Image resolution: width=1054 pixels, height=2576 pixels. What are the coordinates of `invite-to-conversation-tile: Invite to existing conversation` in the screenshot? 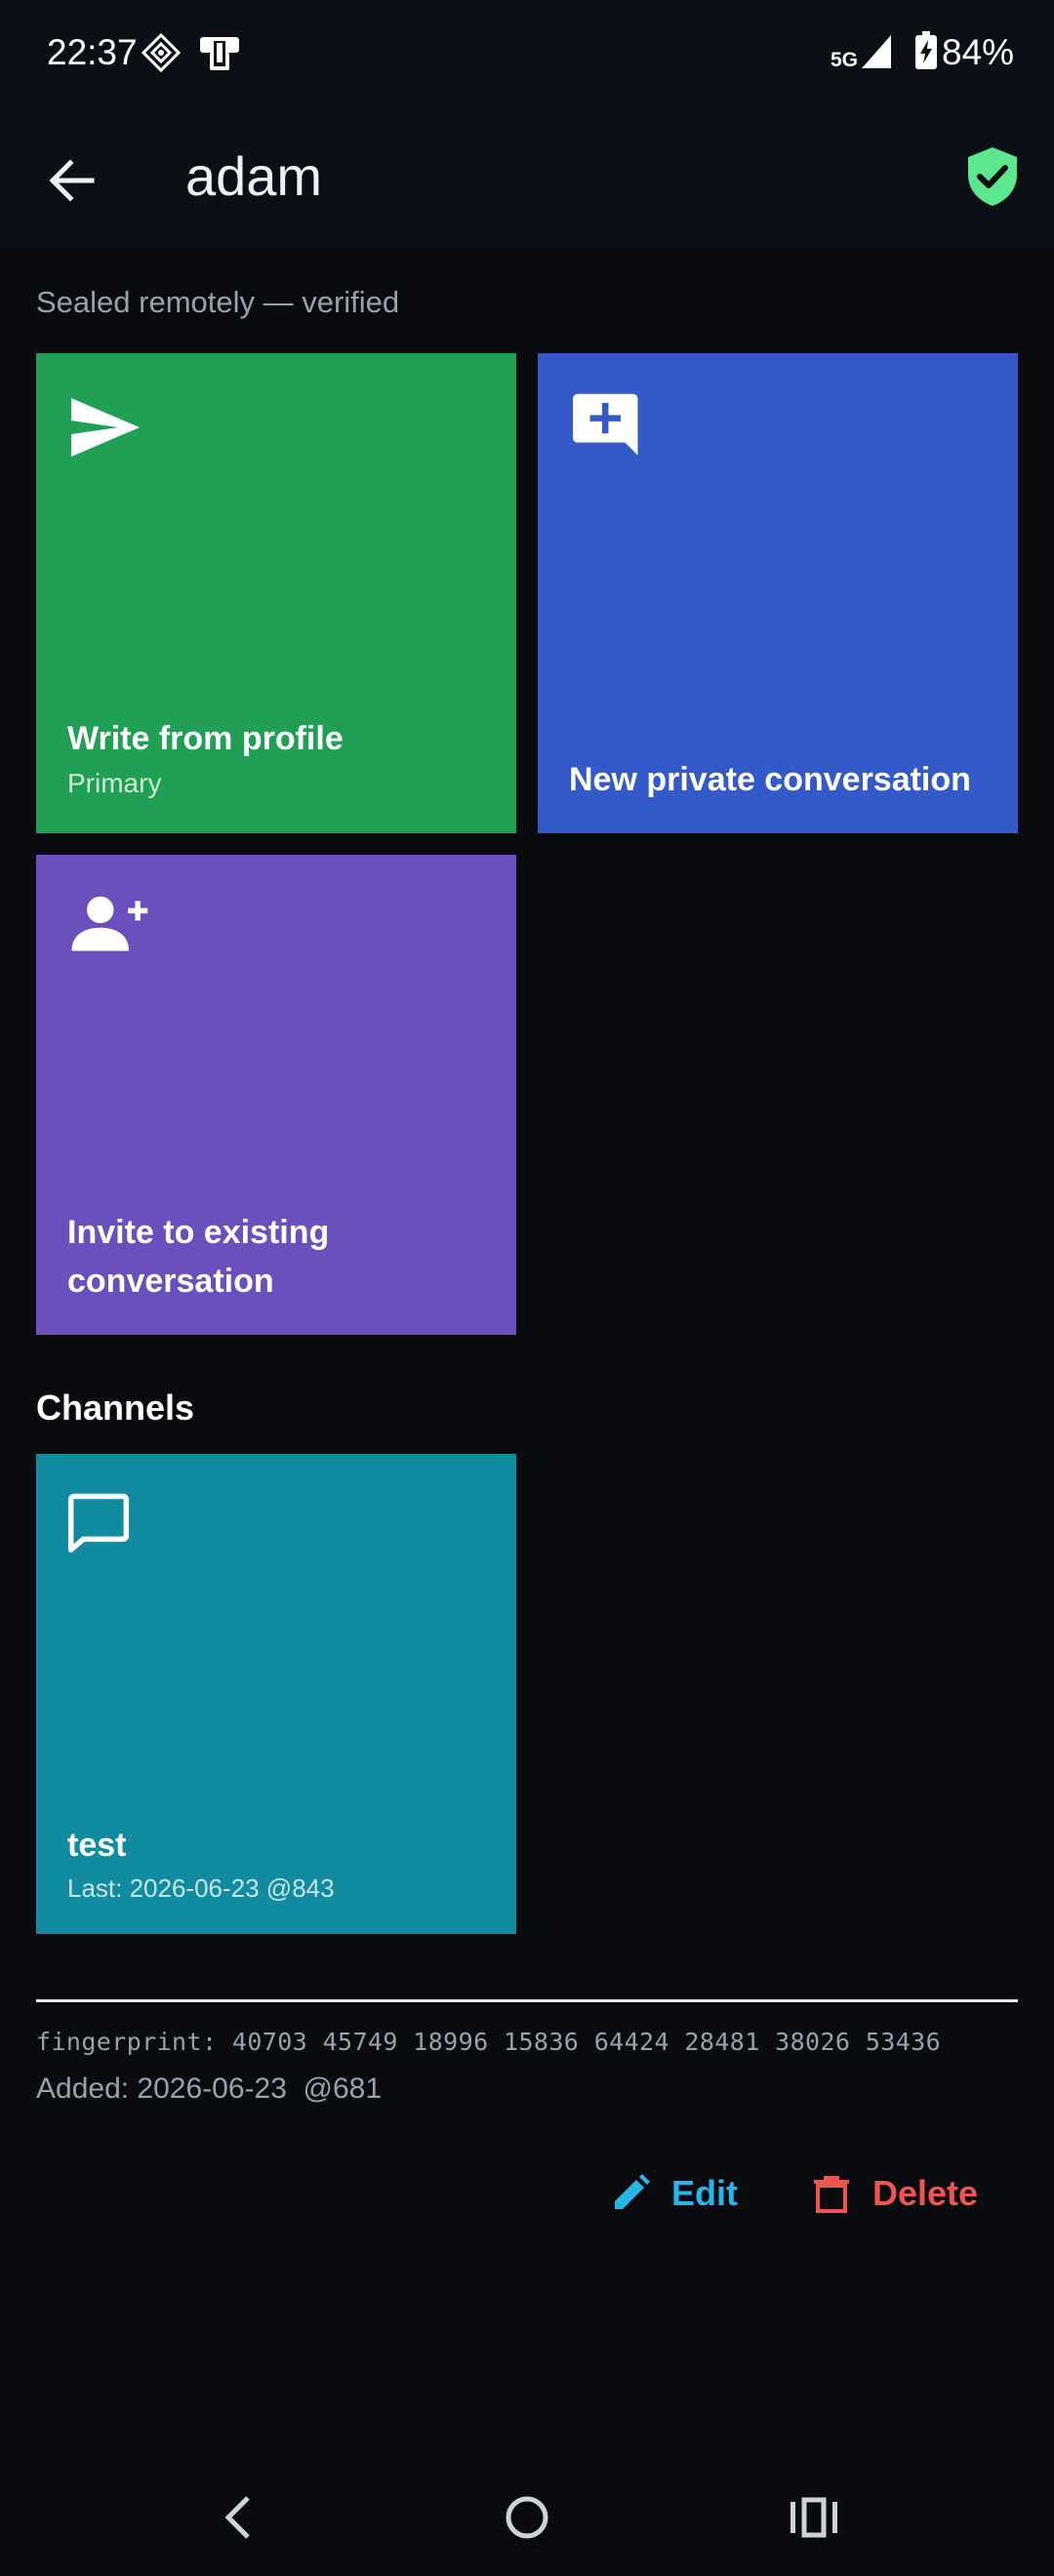 It's located at (276, 1095).